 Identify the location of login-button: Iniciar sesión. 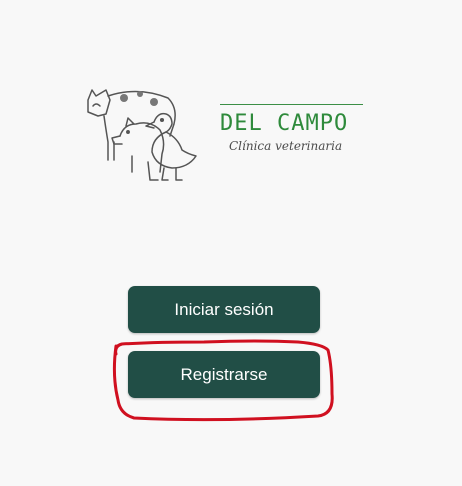
(224, 309).